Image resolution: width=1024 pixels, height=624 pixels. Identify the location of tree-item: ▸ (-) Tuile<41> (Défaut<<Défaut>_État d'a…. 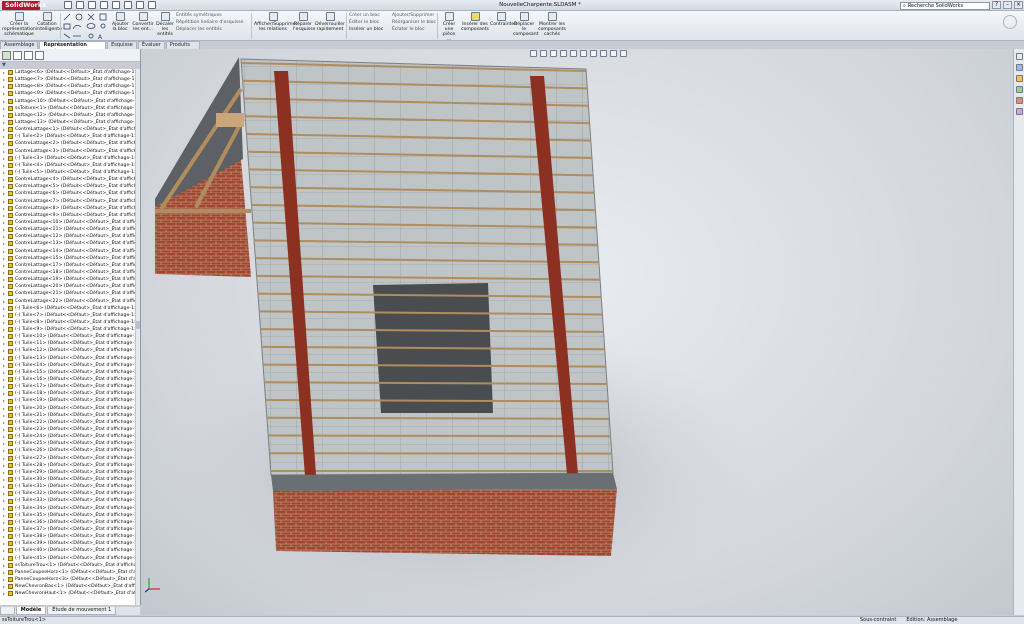
(67, 558).